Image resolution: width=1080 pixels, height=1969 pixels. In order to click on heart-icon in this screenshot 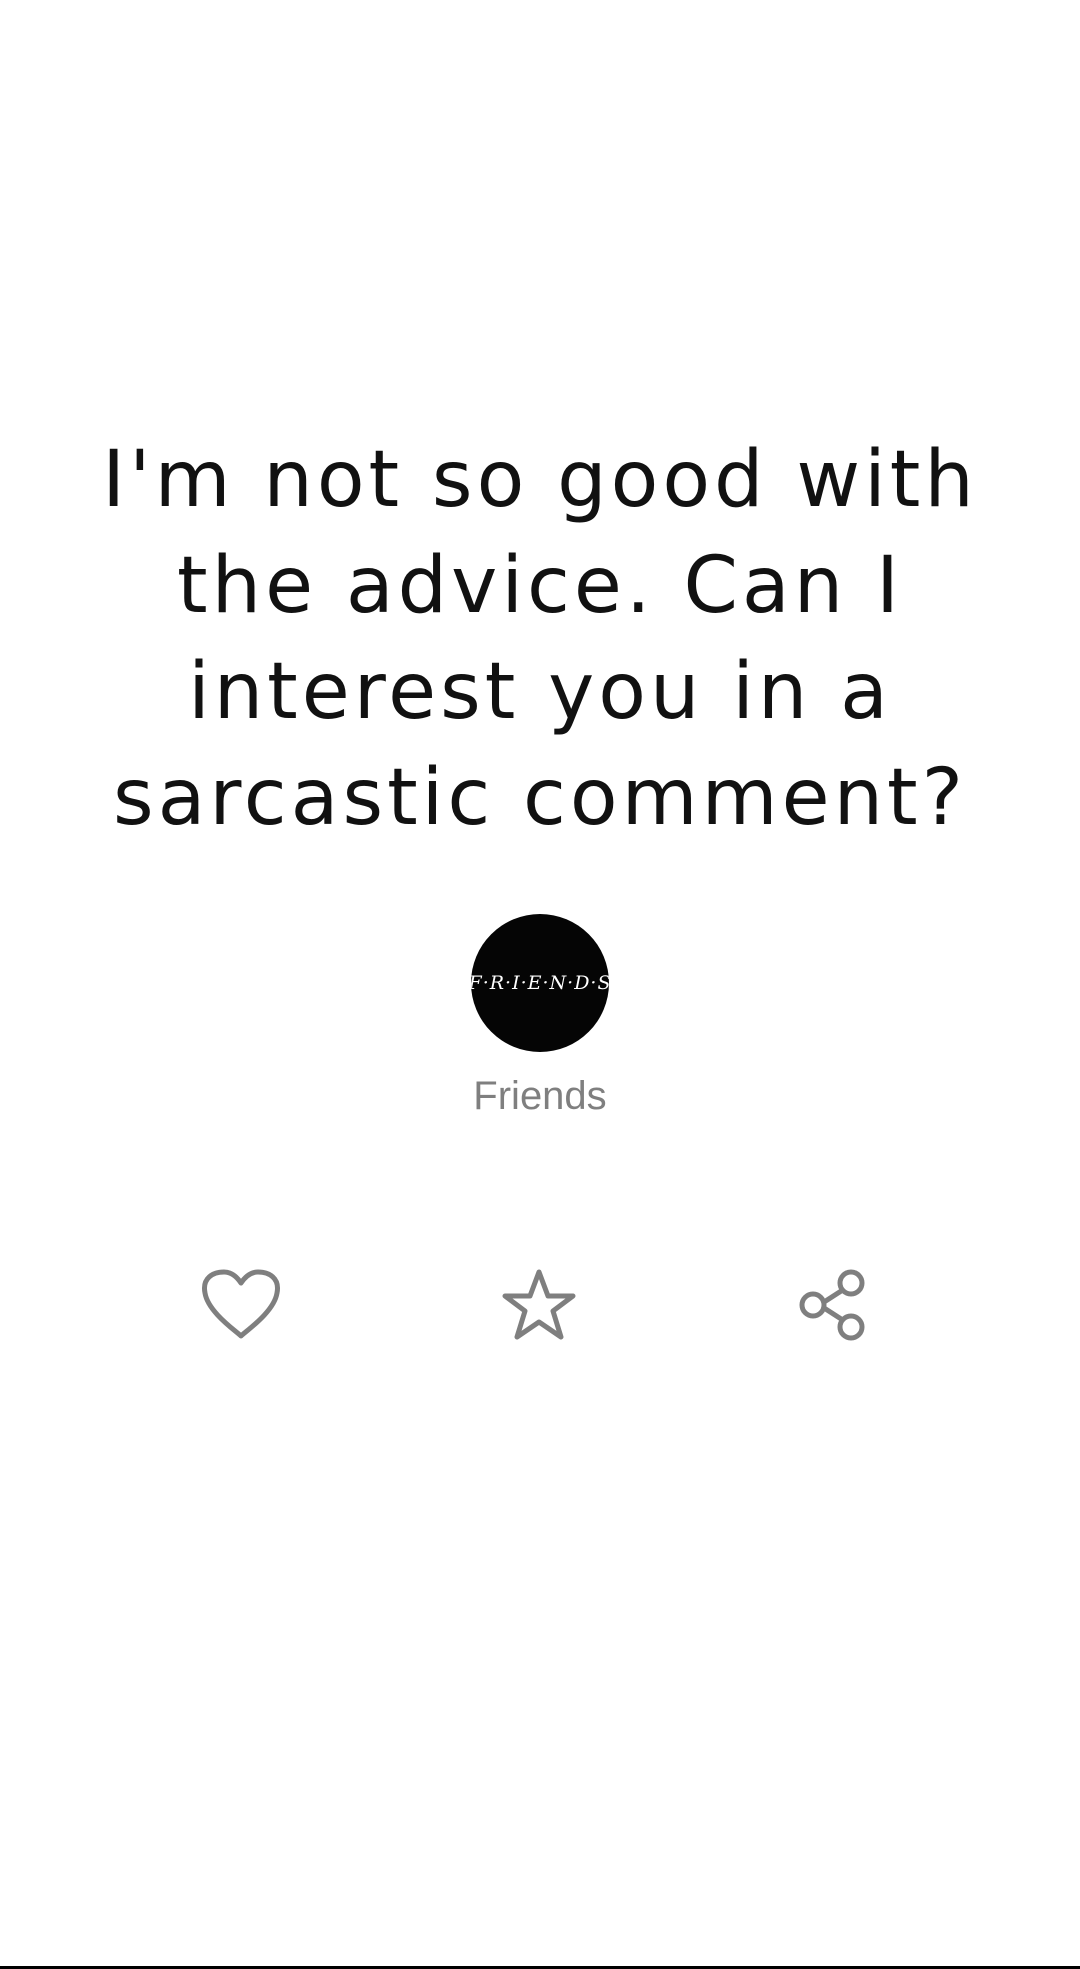, I will do `click(241, 1304)`.